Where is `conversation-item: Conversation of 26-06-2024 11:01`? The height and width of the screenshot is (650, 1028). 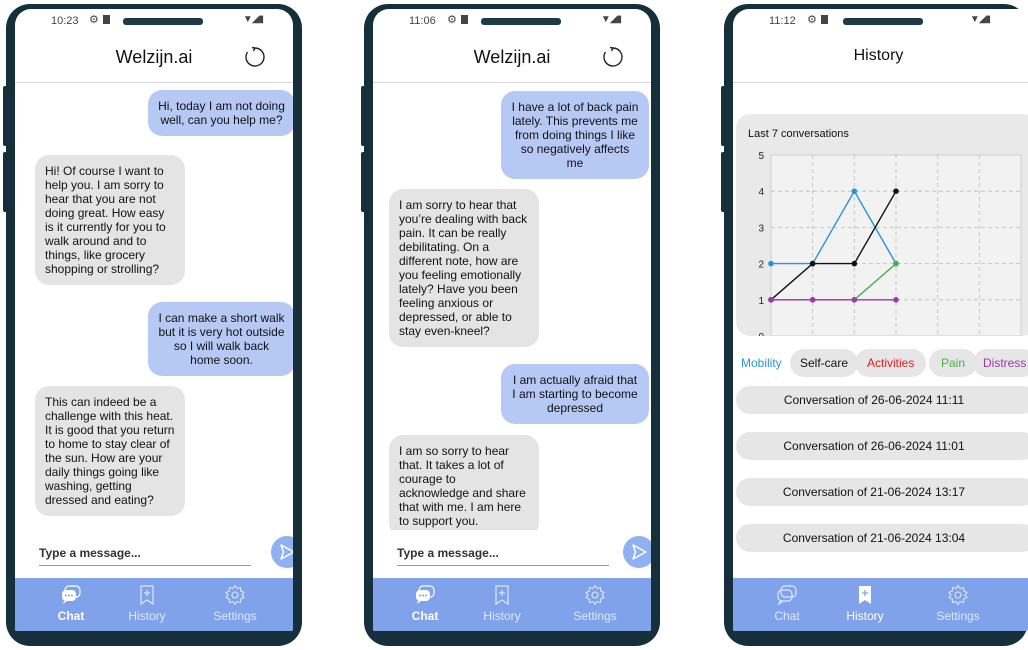
conversation-item: Conversation of 26-06-2024 11:01 is located at coordinates (882, 446).